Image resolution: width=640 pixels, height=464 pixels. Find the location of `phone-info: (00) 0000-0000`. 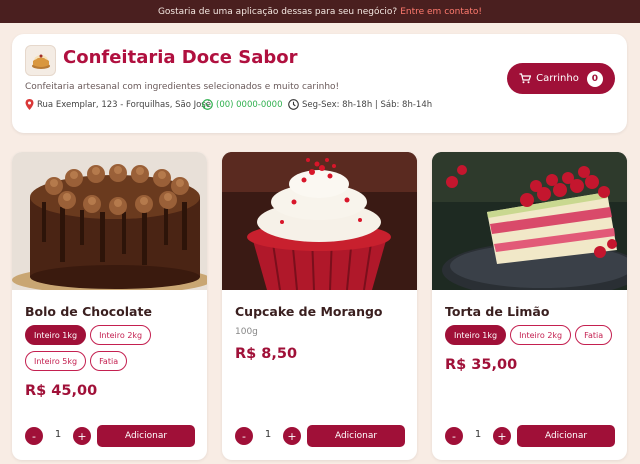

phone-info: (00) 0000-0000 is located at coordinates (242, 104).